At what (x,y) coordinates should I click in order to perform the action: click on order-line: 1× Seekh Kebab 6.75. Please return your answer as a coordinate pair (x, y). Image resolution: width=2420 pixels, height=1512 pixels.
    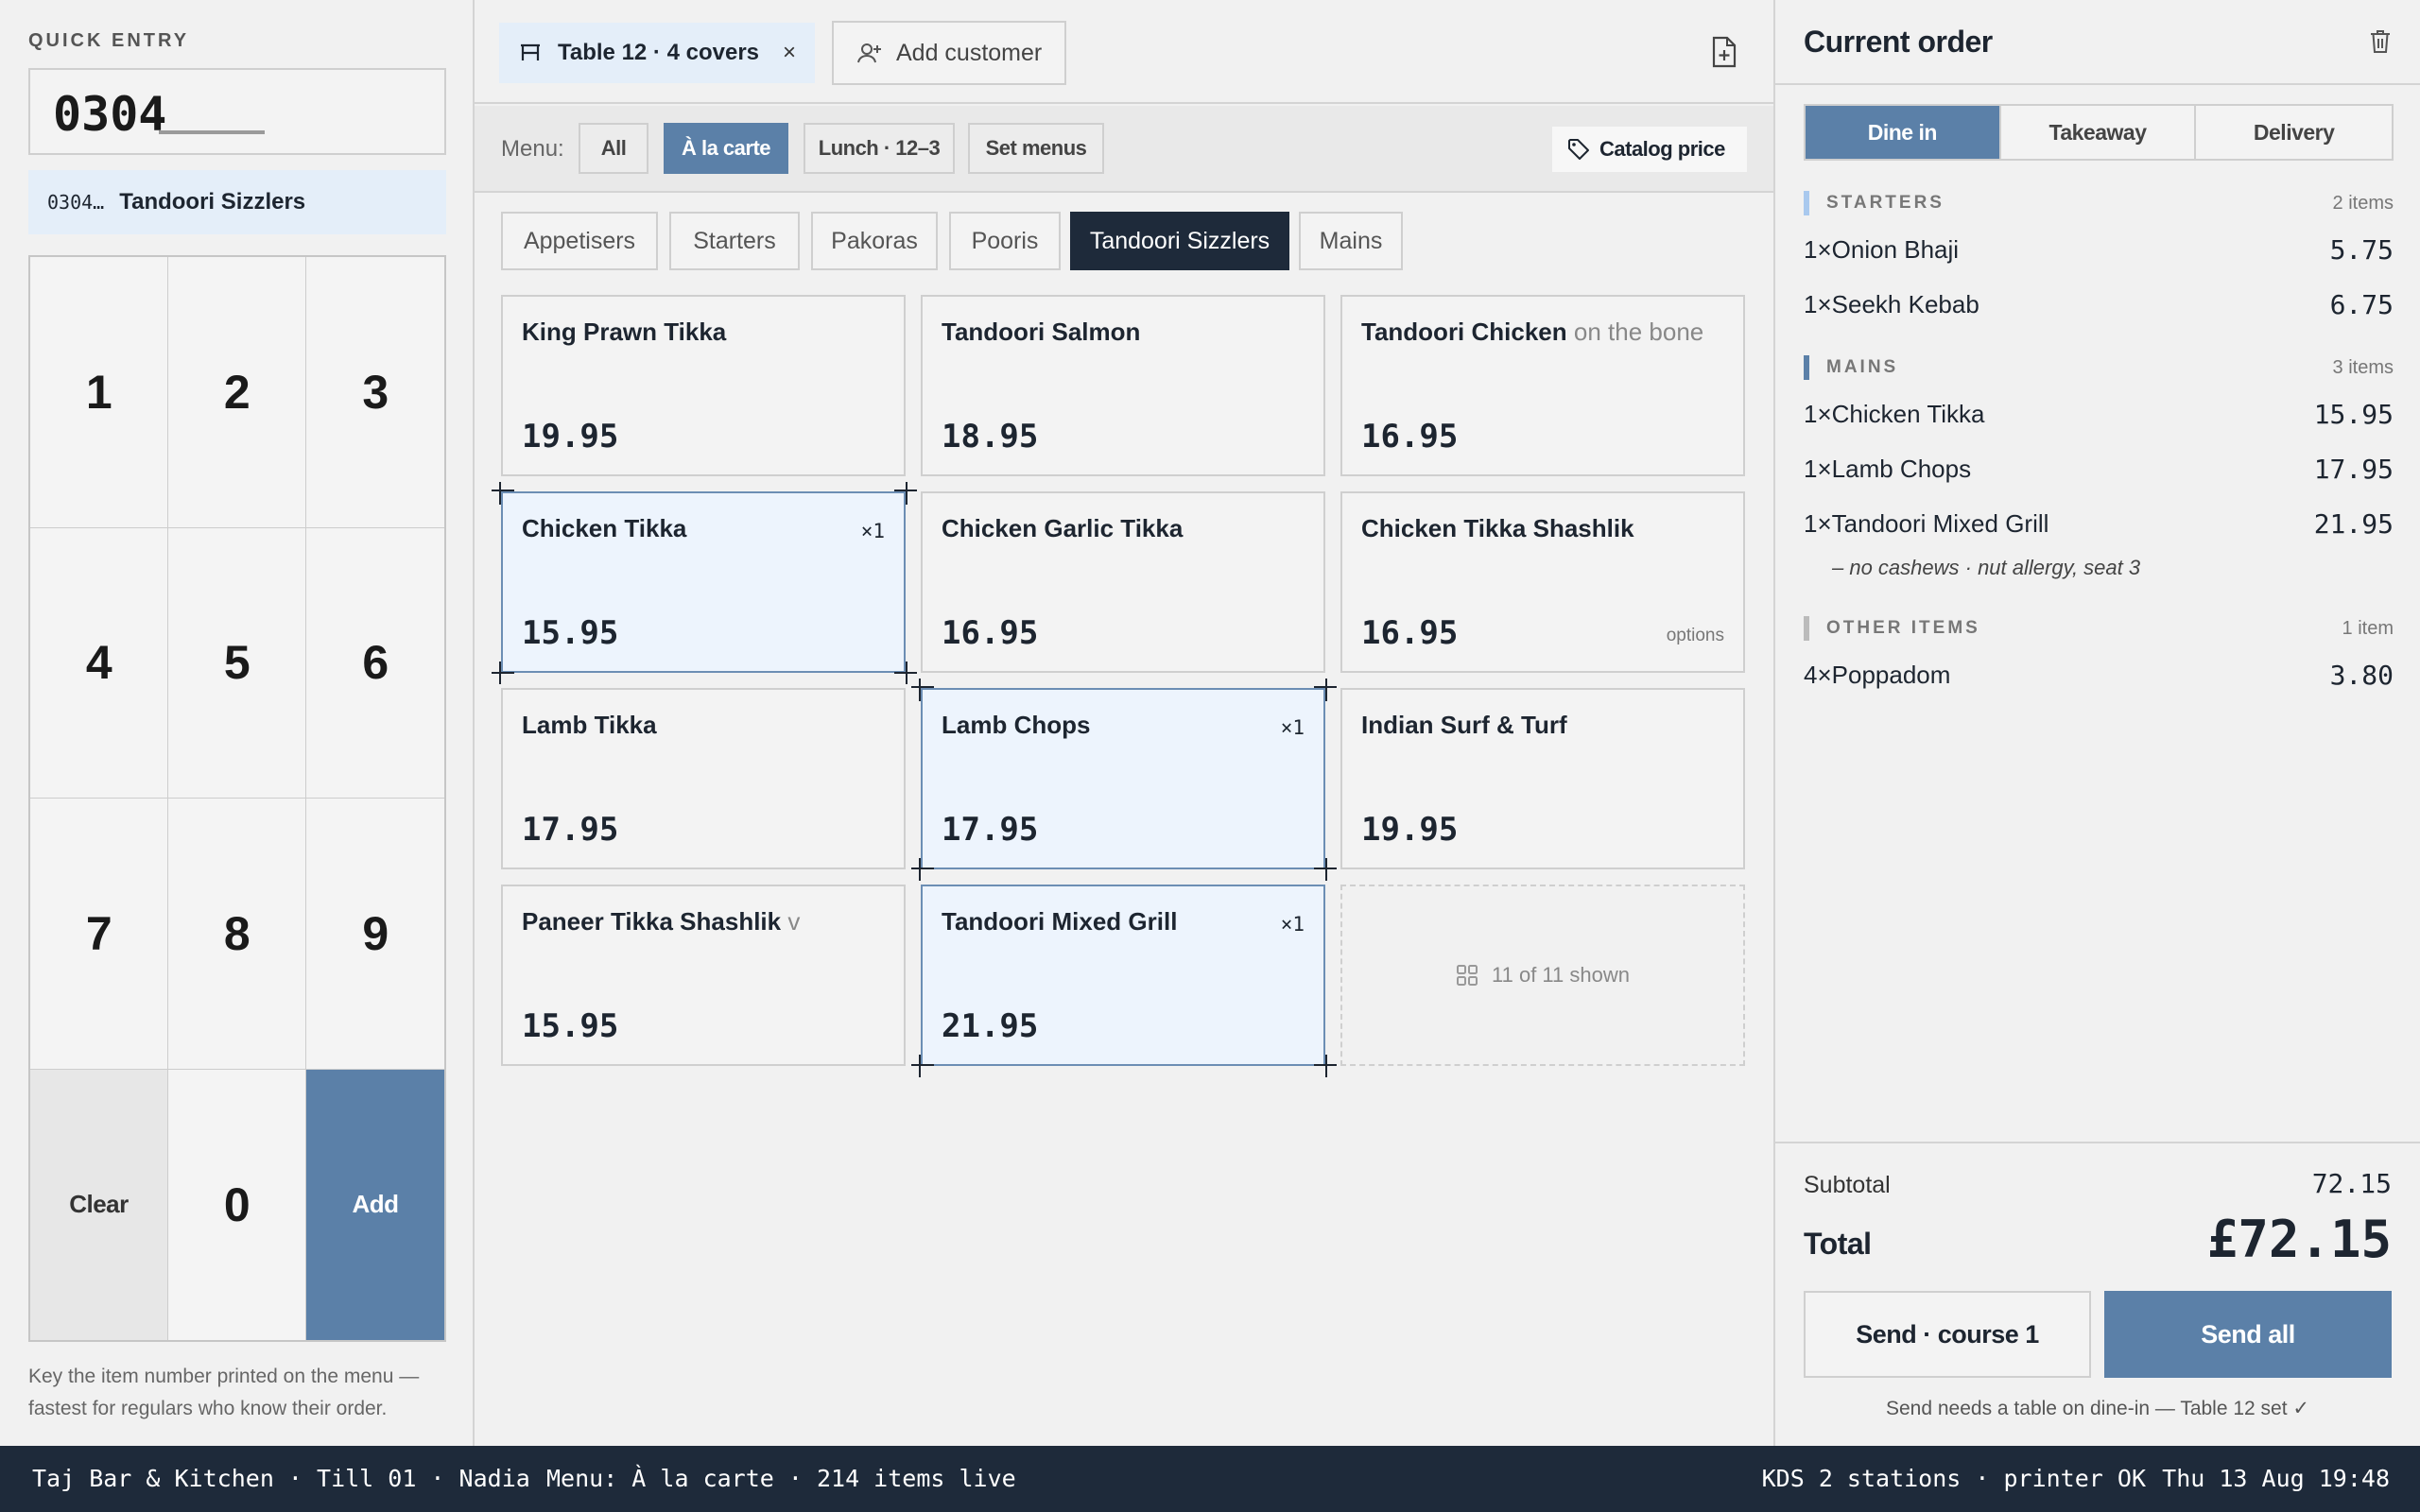
    Looking at the image, I should click on (2099, 304).